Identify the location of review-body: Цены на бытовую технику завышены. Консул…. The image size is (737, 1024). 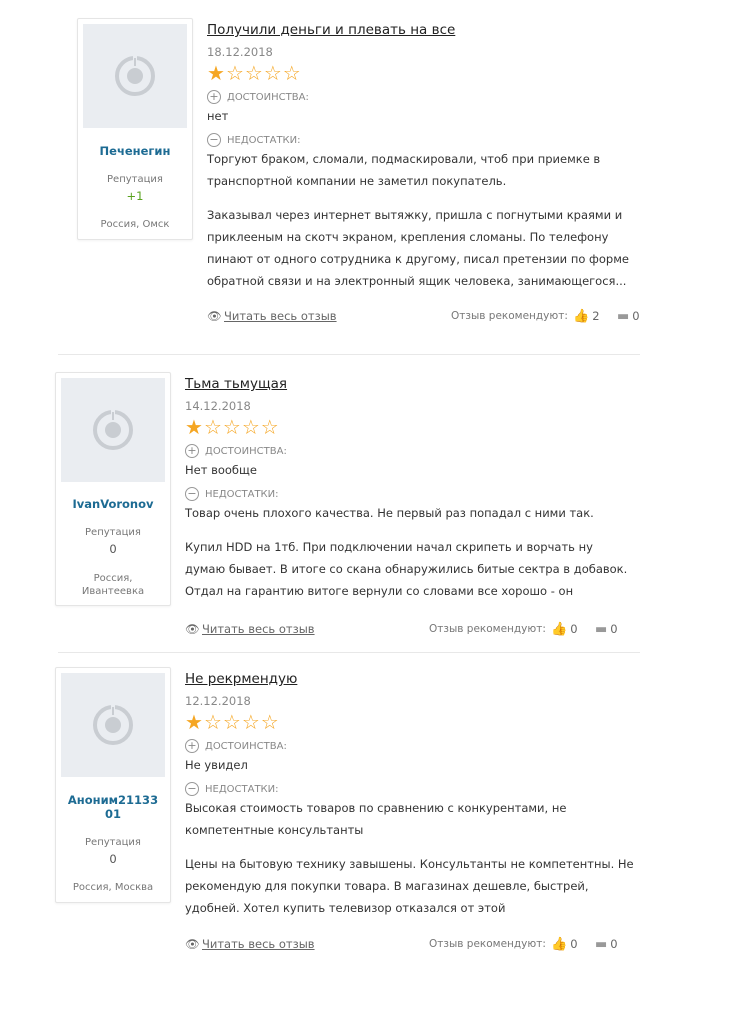
(410, 886).